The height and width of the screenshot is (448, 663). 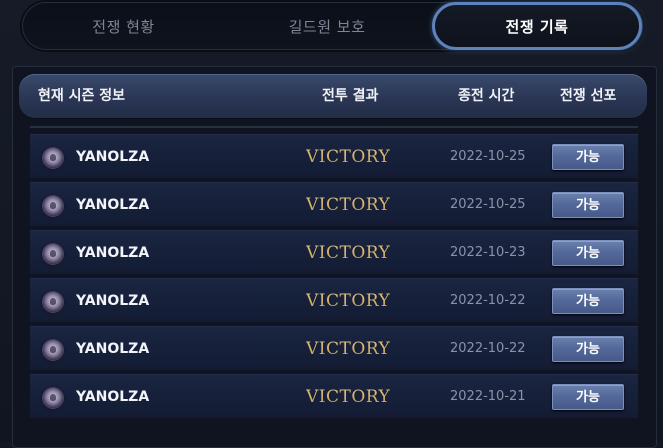 I want to click on header-divider, so click(x=334, y=127).